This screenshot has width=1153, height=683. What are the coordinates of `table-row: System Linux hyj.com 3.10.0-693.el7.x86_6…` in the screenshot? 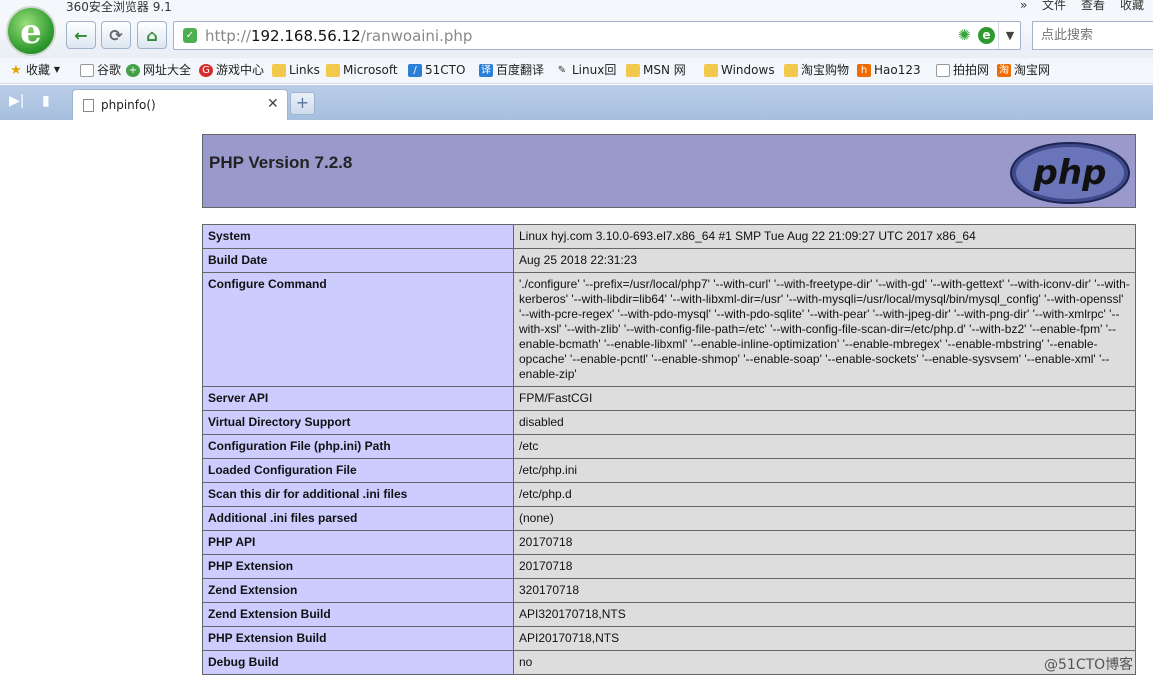 It's located at (669, 236).